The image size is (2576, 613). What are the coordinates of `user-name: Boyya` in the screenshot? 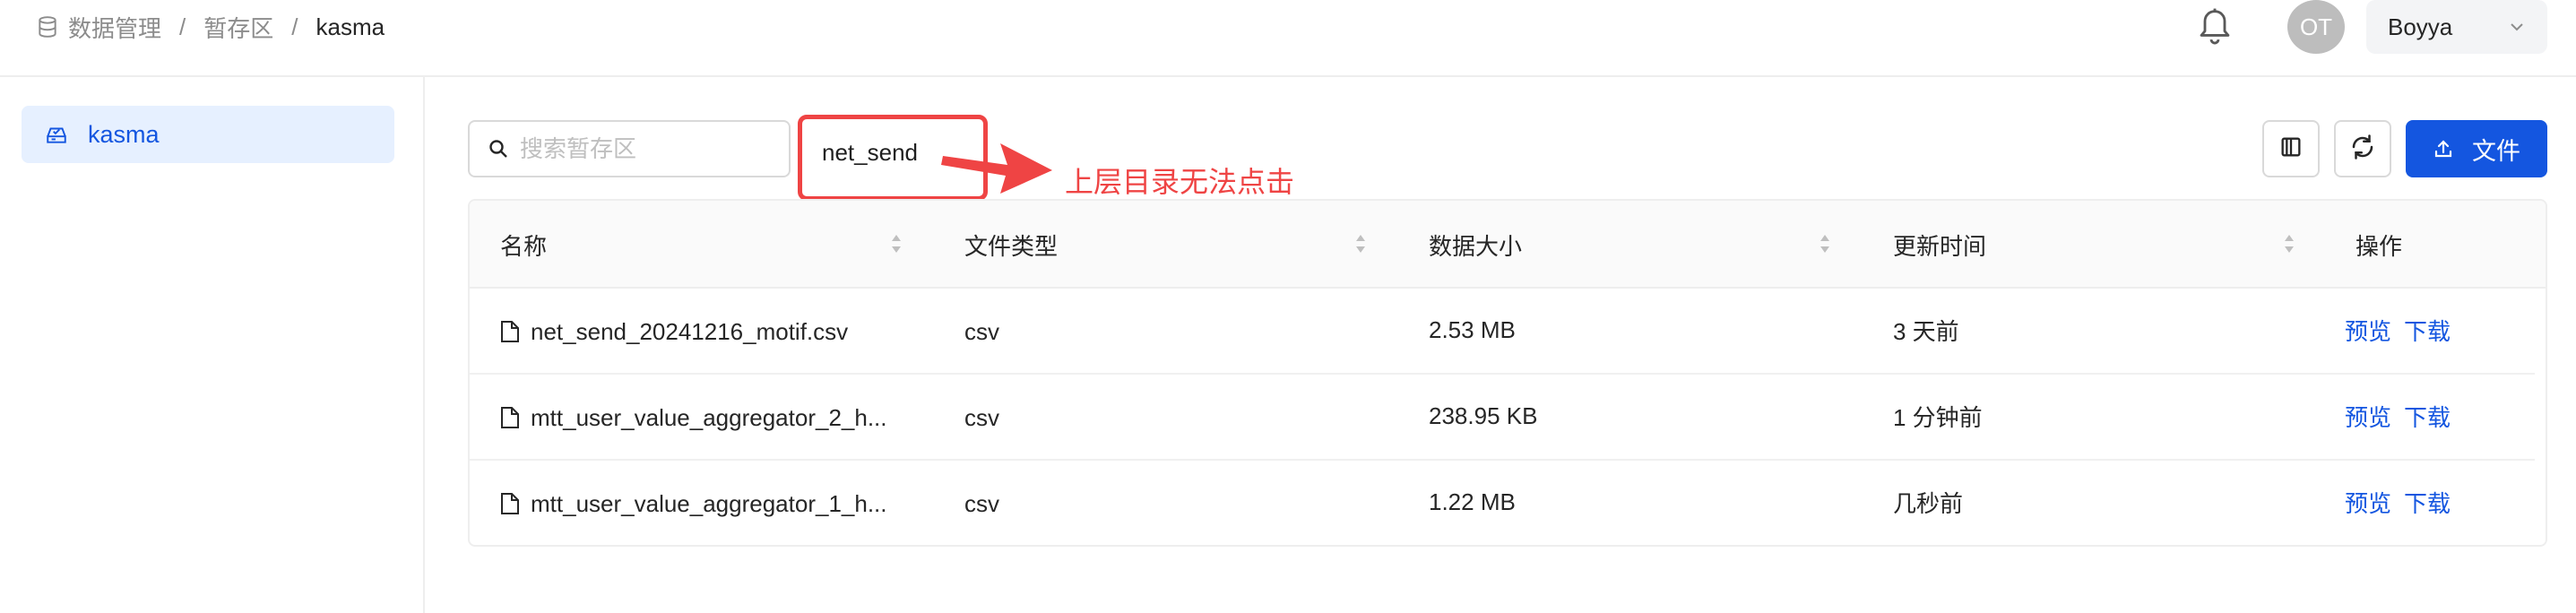 It's located at (2420, 27).